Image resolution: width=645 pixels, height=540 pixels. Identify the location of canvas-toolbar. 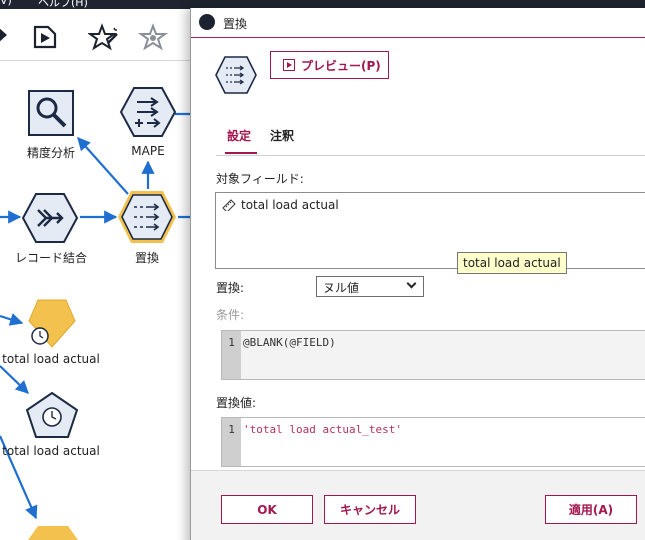
(100, 35).